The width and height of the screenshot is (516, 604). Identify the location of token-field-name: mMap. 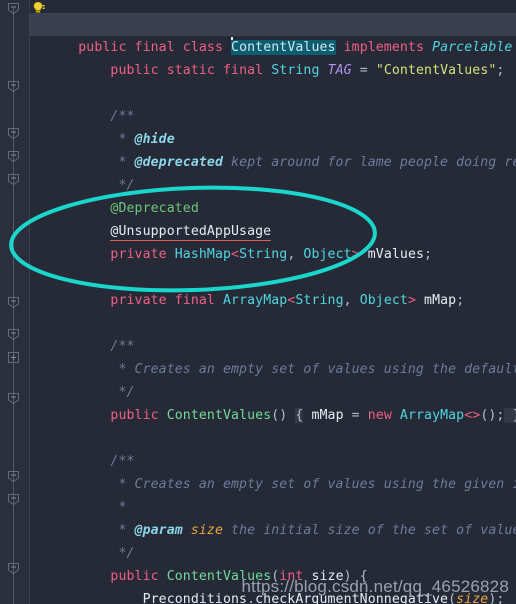
(436, 300).